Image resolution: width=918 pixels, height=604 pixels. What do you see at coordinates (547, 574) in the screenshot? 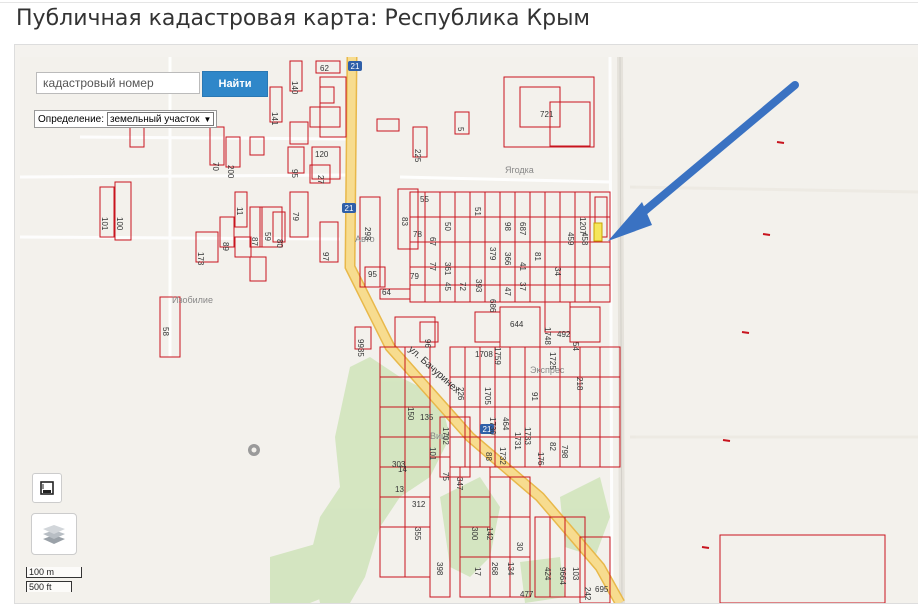
I see `parcel-number-label: 424` at bounding box center [547, 574].